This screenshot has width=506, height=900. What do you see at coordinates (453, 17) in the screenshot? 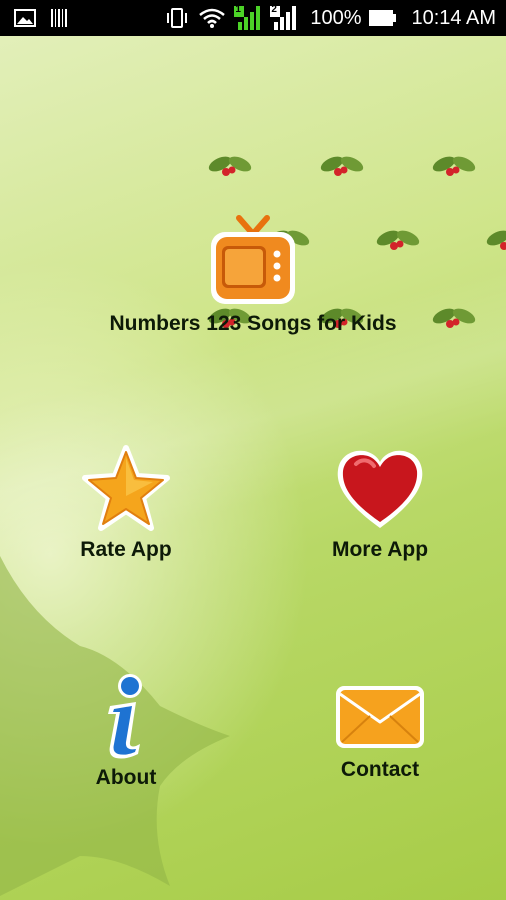
I see `clock: 10:14 AM` at bounding box center [453, 17].